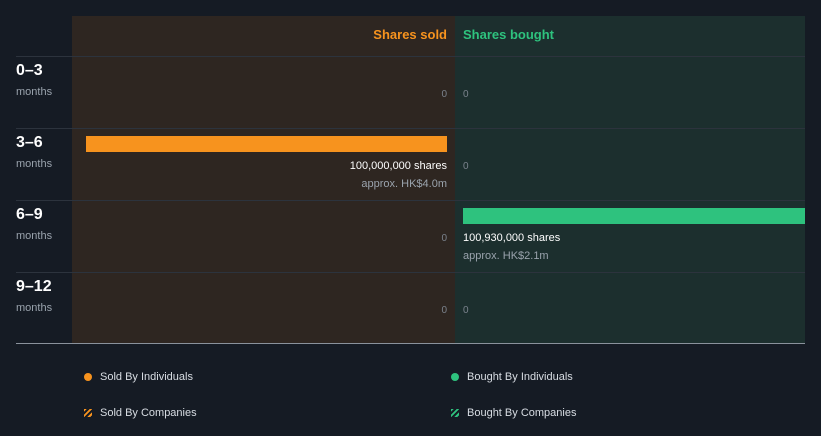  I want to click on header-shares-bought: Shares bought, so click(509, 34).